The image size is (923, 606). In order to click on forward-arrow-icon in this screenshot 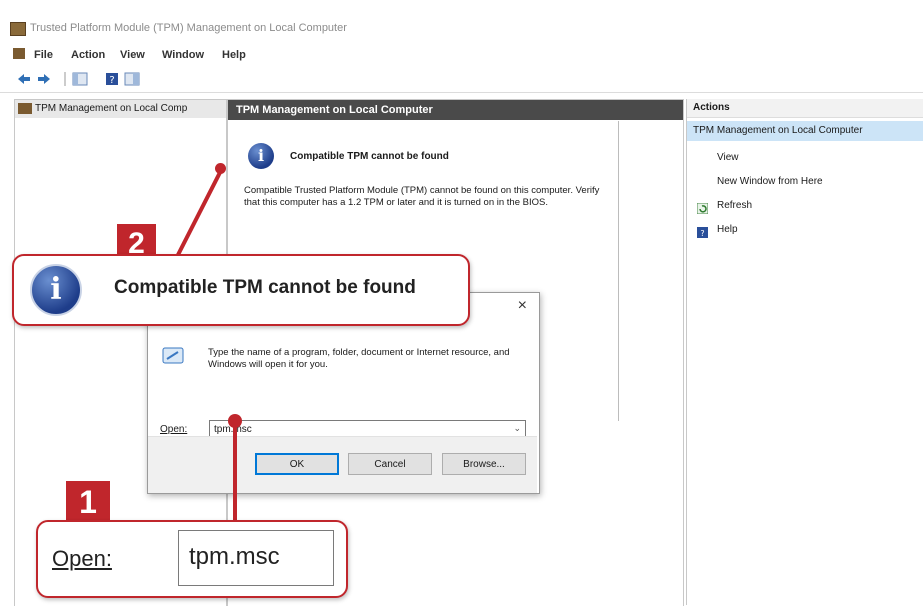, I will do `click(44, 79)`.